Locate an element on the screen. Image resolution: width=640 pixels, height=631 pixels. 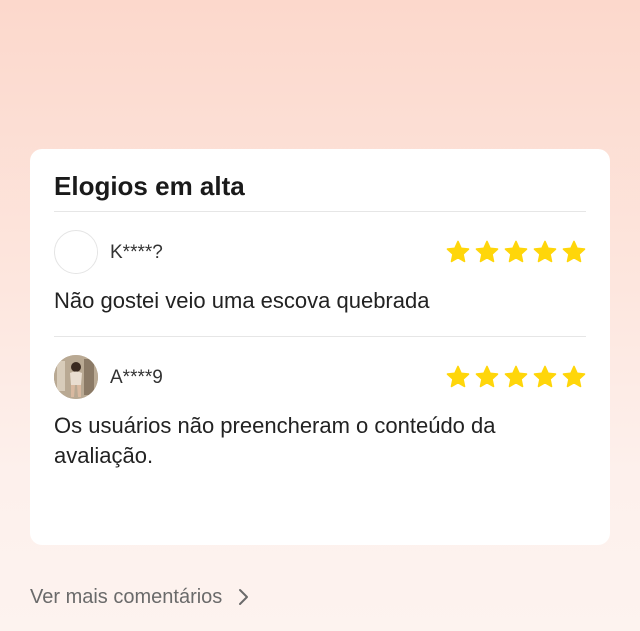
see-more-label: Ver mais comentários is located at coordinates (126, 596).